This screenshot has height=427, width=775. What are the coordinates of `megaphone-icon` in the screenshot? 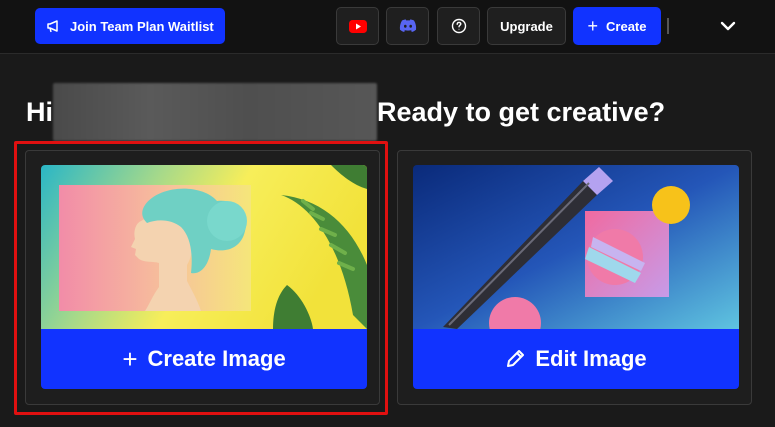 It's located at (52, 26).